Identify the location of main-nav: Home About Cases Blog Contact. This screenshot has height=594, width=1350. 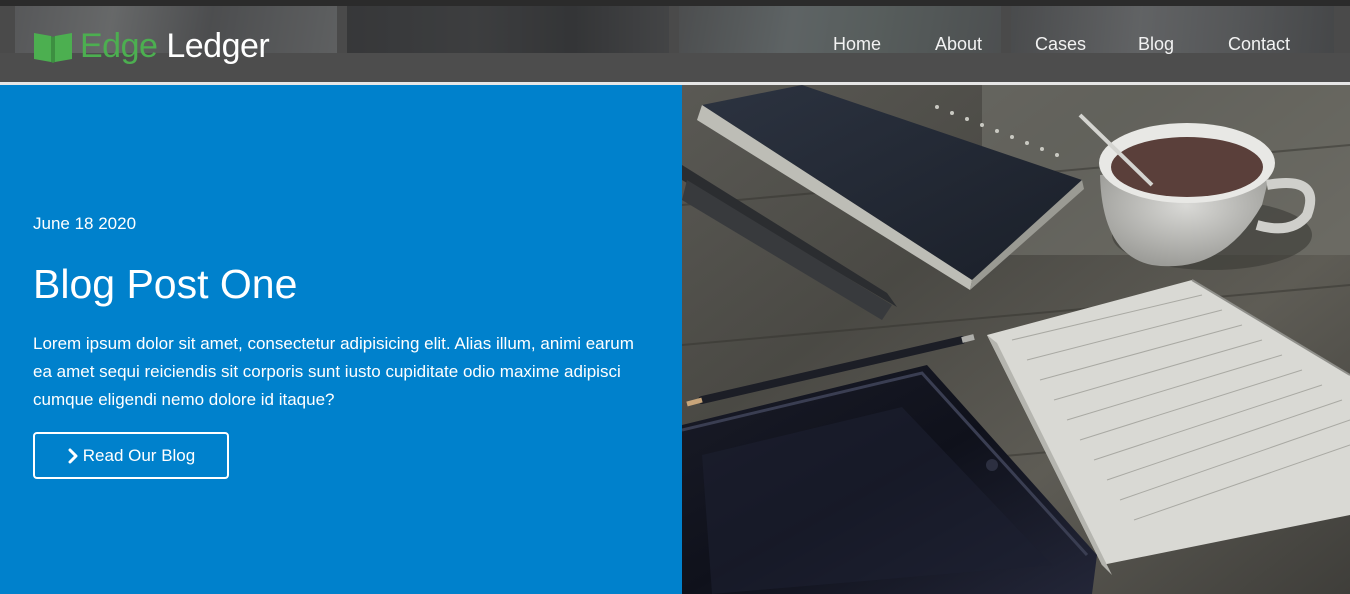
(675, 44).